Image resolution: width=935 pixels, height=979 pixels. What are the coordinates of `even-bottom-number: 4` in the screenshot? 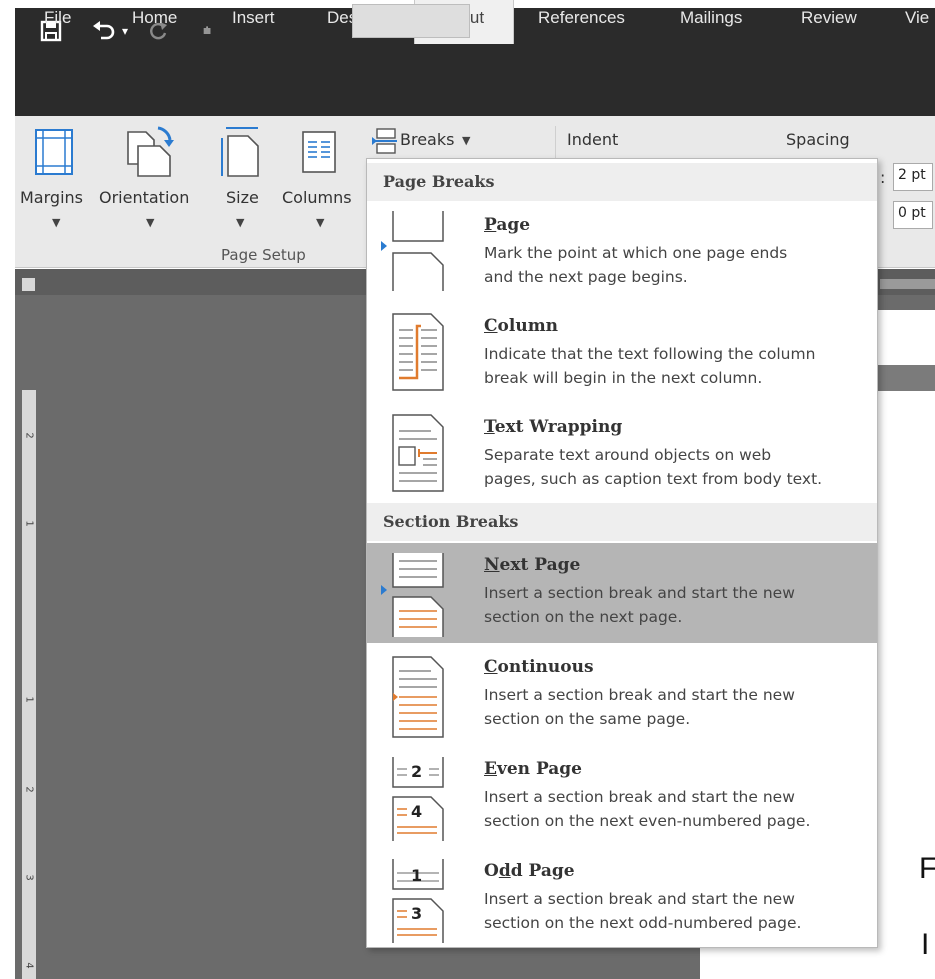 It's located at (417, 811).